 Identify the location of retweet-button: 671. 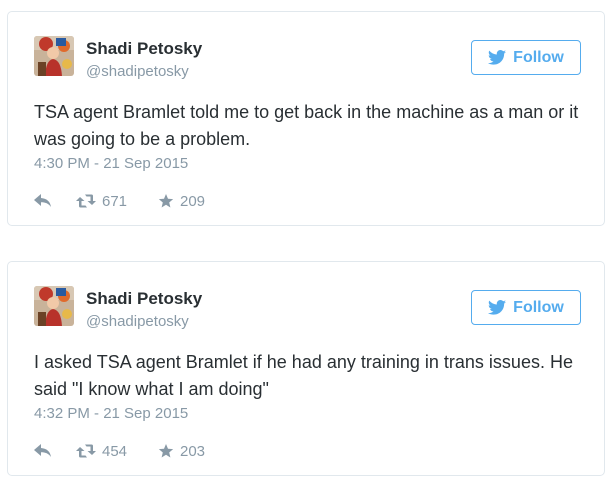
(117, 201).